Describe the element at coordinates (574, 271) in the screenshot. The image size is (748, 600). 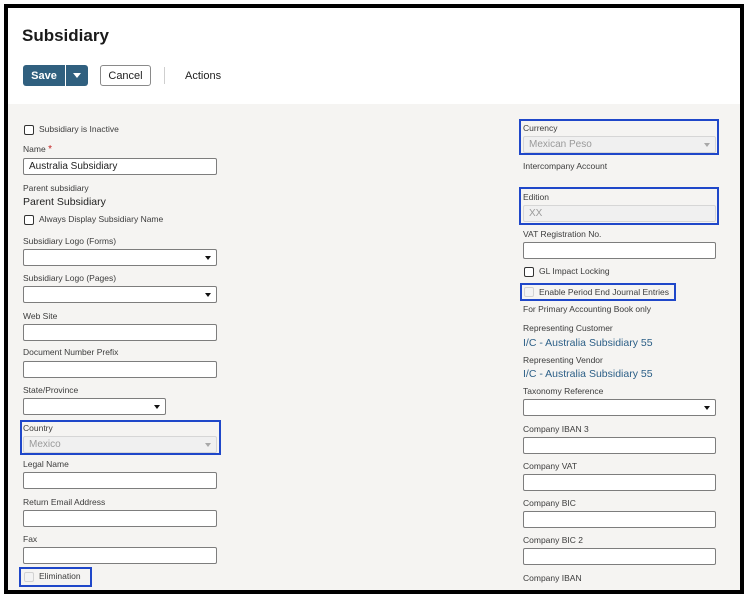
I see `gl-impact-locking-label: GL Impact Locking` at that location.